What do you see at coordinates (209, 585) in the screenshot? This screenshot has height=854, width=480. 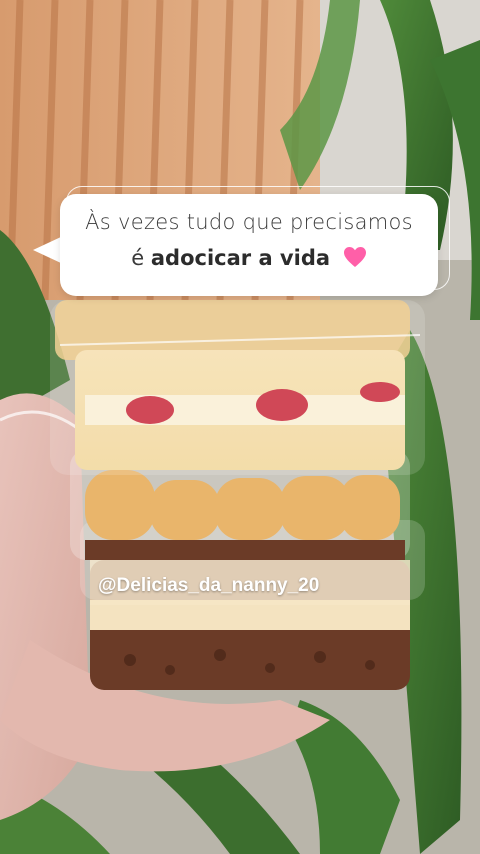 I see `account-handle-watermark: @Delicias_da_nanny_20` at bounding box center [209, 585].